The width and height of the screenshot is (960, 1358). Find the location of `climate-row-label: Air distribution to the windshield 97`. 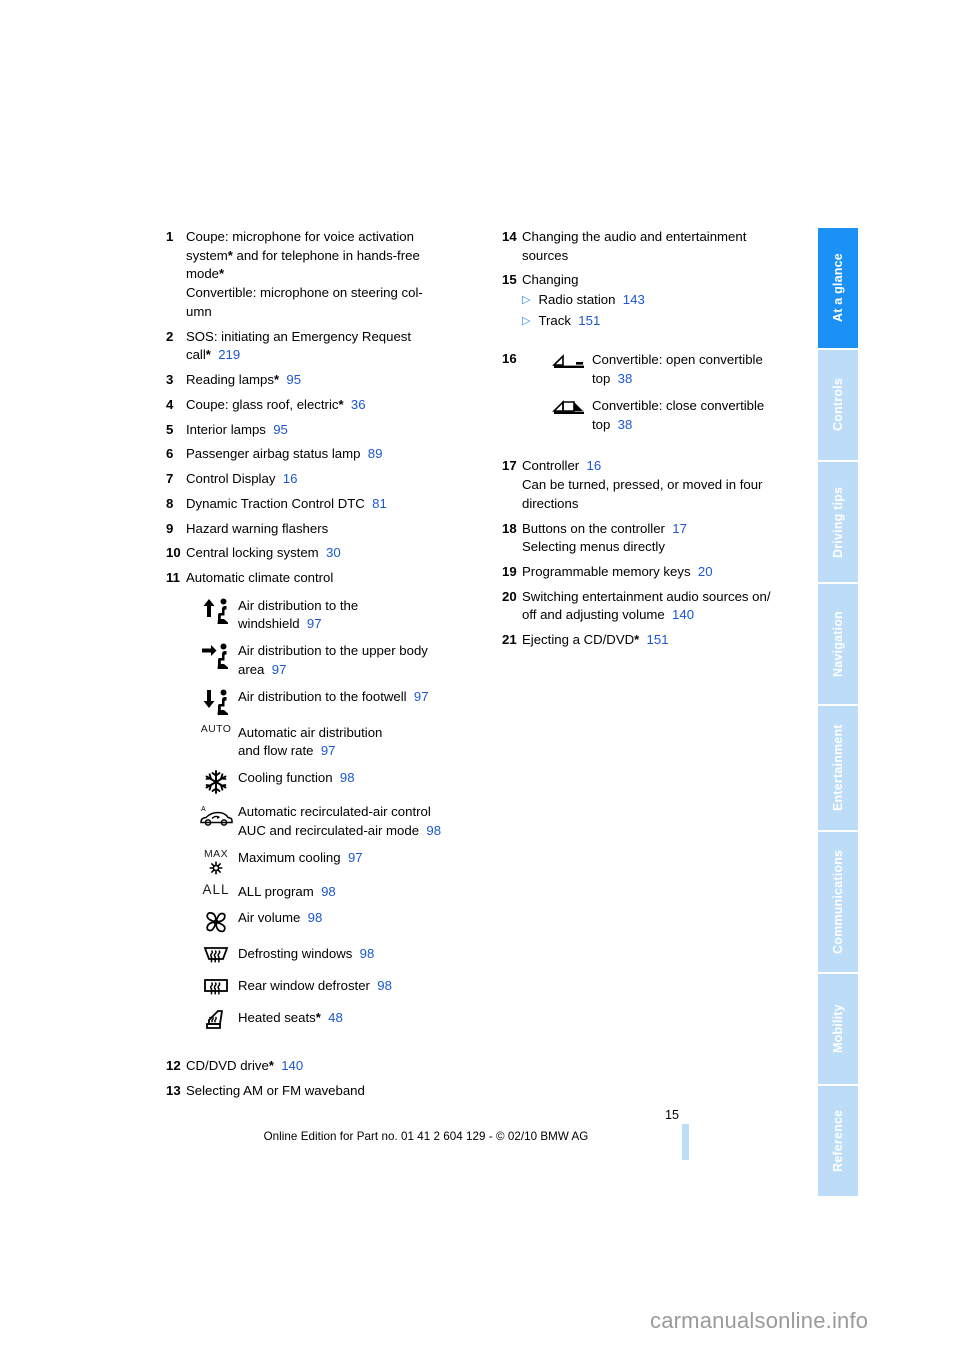

climate-row-label: Air distribution to the windshield 97 is located at coordinates (357, 615).